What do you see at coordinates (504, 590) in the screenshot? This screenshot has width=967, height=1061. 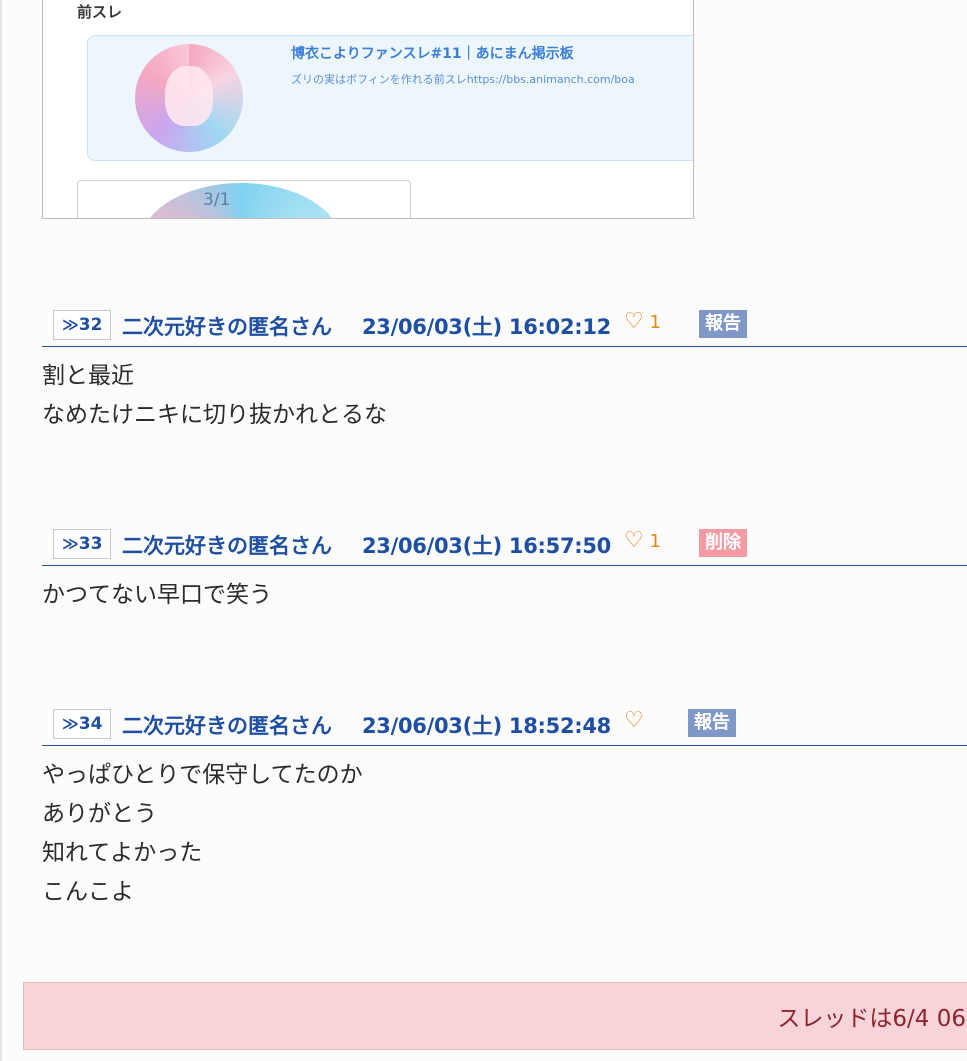 I see `post-body: かつてない早口で笑う` at bounding box center [504, 590].